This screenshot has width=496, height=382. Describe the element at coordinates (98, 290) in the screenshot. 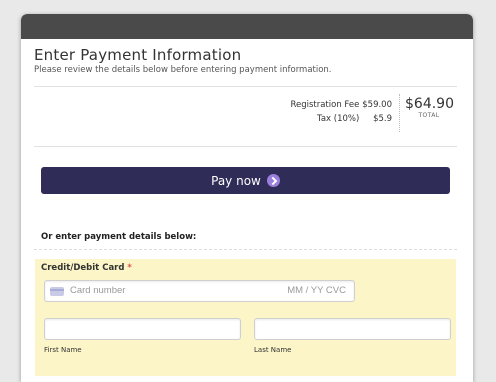

I see `card-number-placeholder: Card number` at that location.